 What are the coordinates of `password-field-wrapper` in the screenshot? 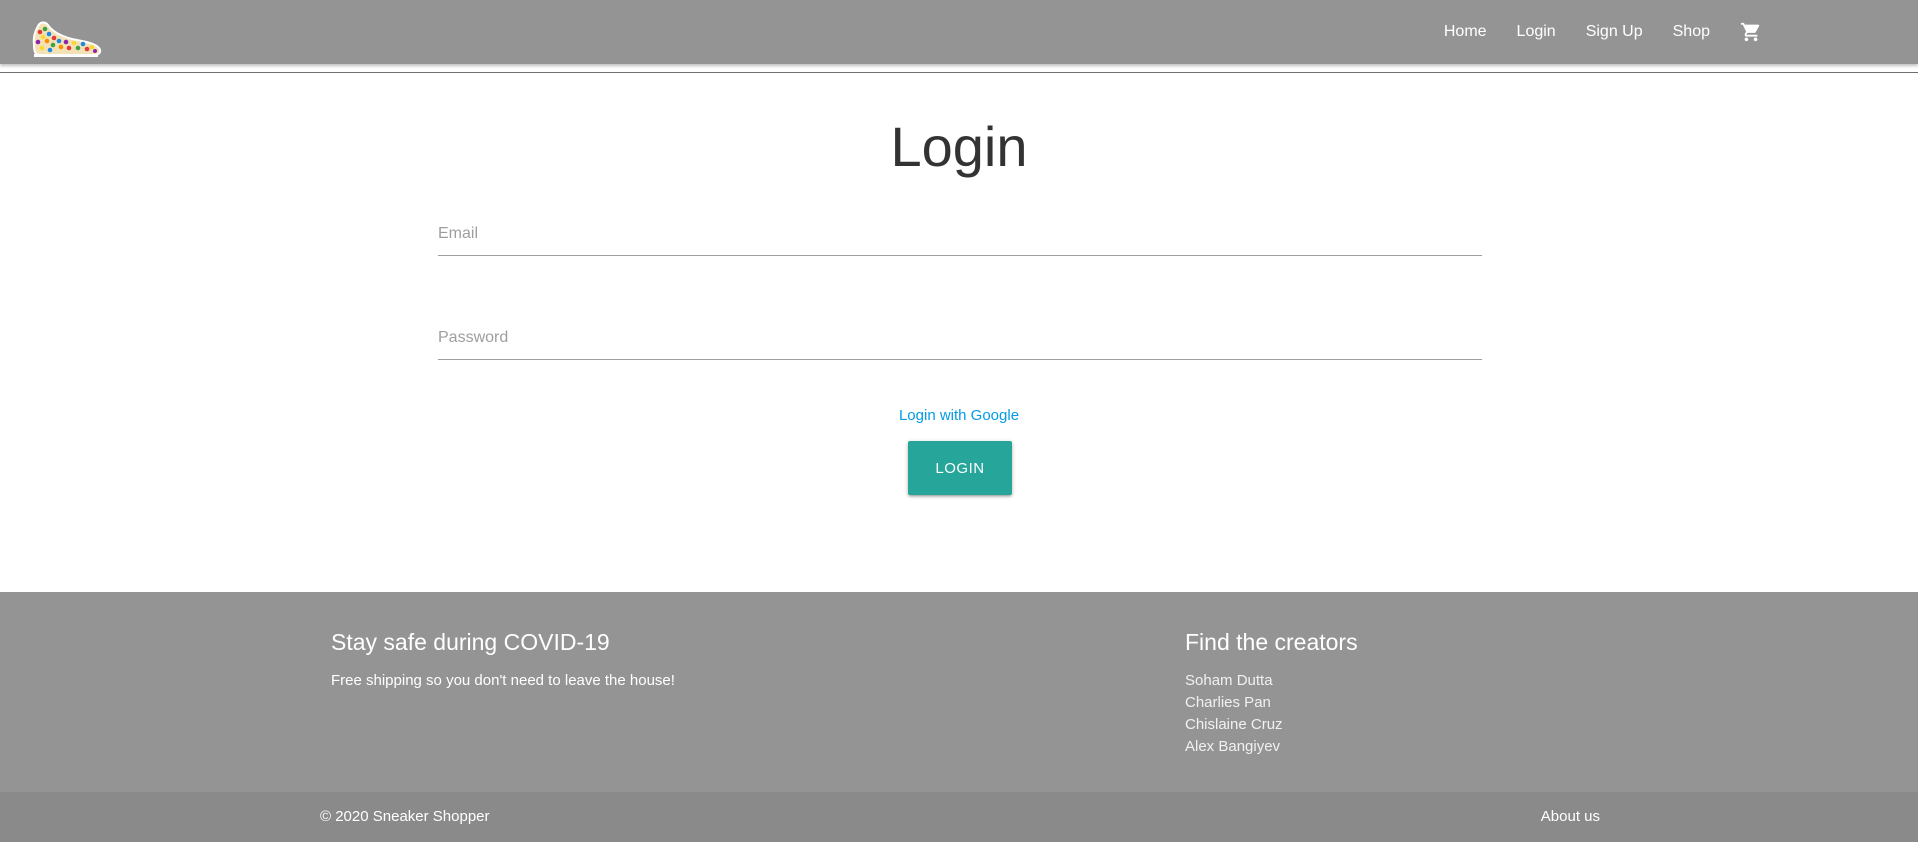 It's located at (960, 338).